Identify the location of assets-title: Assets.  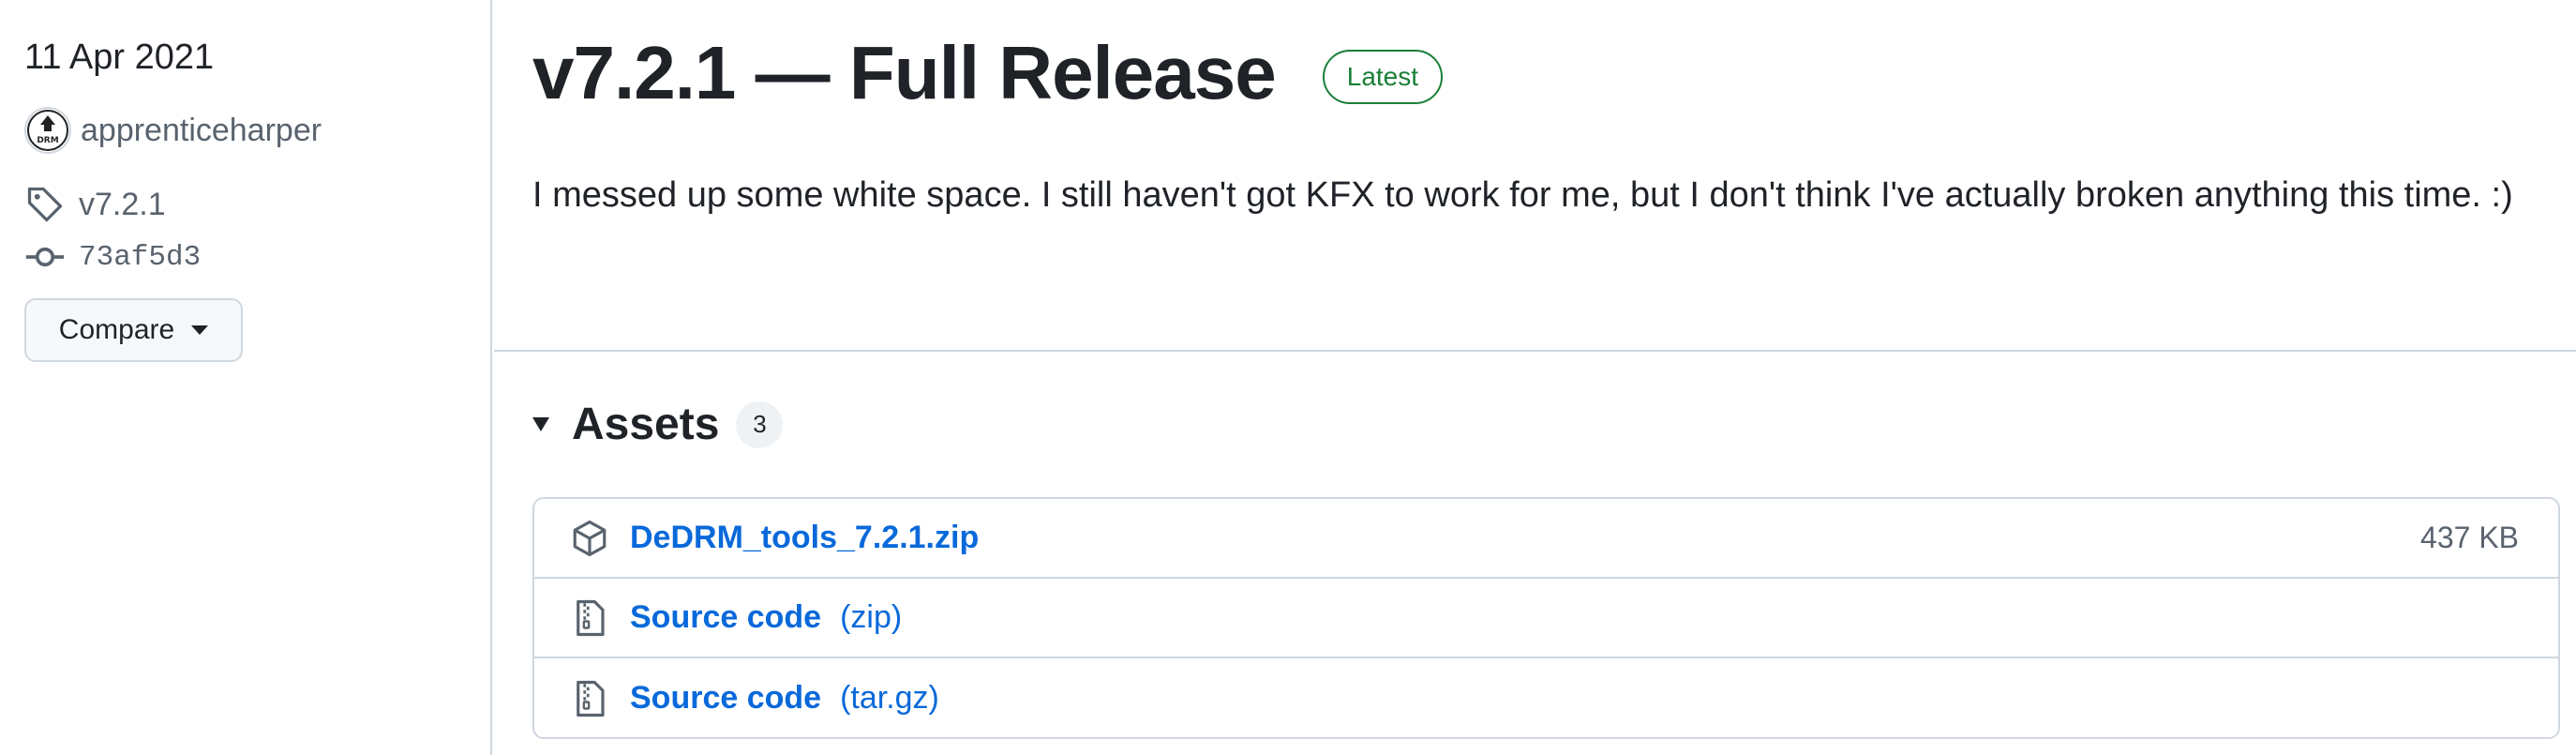
(646, 424).